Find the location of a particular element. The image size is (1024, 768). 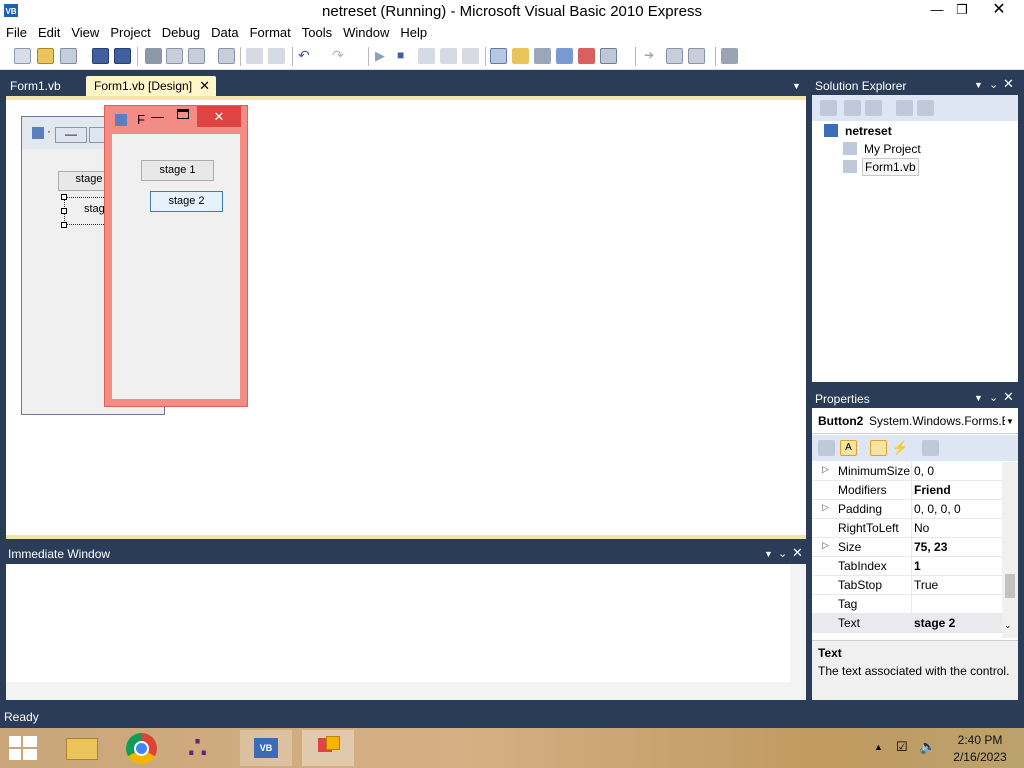

properties-icon is located at coordinates (852, 108).